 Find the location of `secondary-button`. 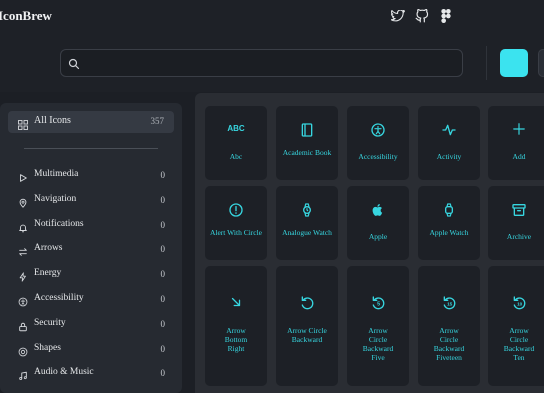

secondary-button is located at coordinates (541, 63).